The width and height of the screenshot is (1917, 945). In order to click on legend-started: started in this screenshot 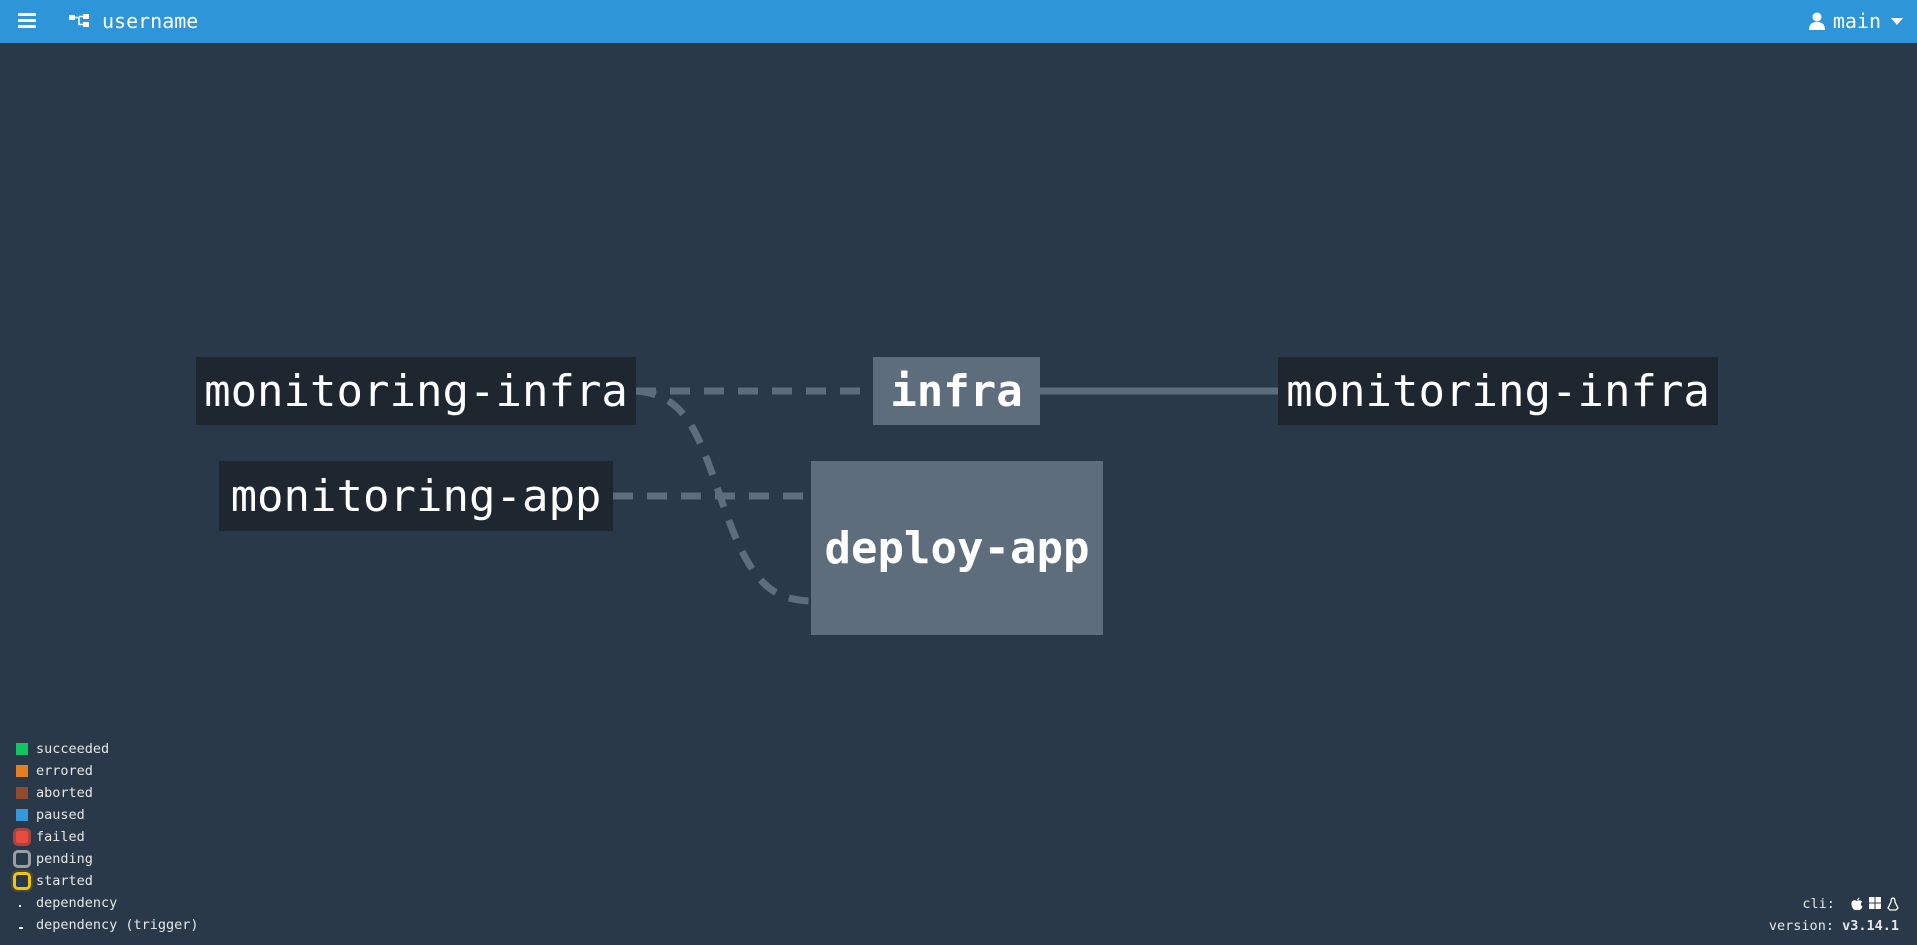, I will do `click(106, 881)`.